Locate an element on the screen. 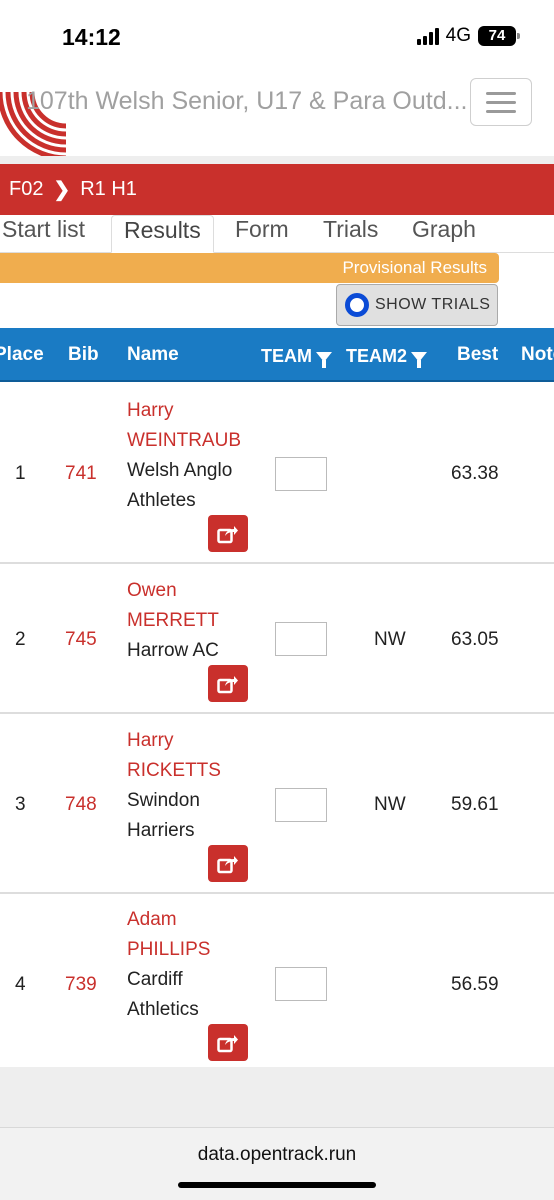  cellular-signal-icon is located at coordinates (427, 36).